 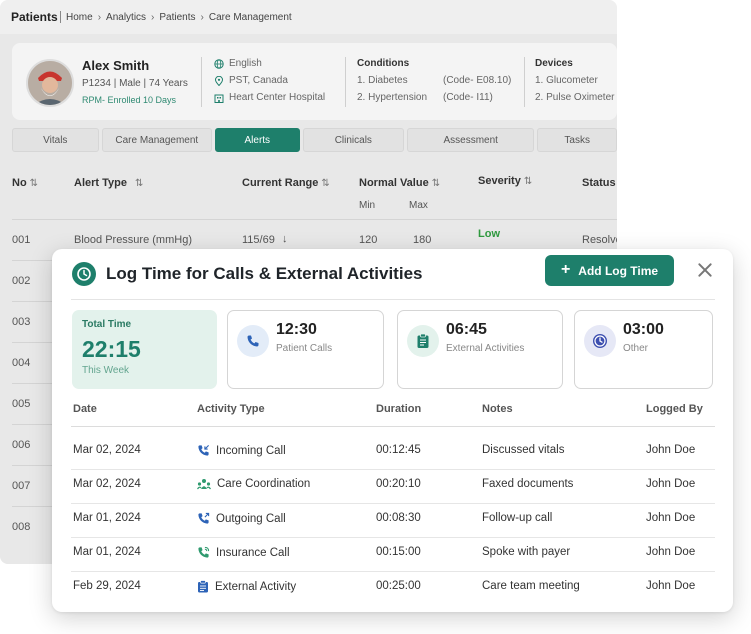 What do you see at coordinates (577, 140) in the screenshot?
I see `tab-tasks: Tasks` at bounding box center [577, 140].